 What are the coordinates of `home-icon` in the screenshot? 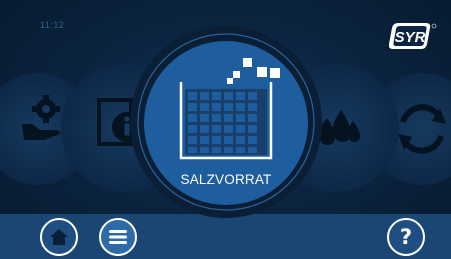 It's located at (59, 237).